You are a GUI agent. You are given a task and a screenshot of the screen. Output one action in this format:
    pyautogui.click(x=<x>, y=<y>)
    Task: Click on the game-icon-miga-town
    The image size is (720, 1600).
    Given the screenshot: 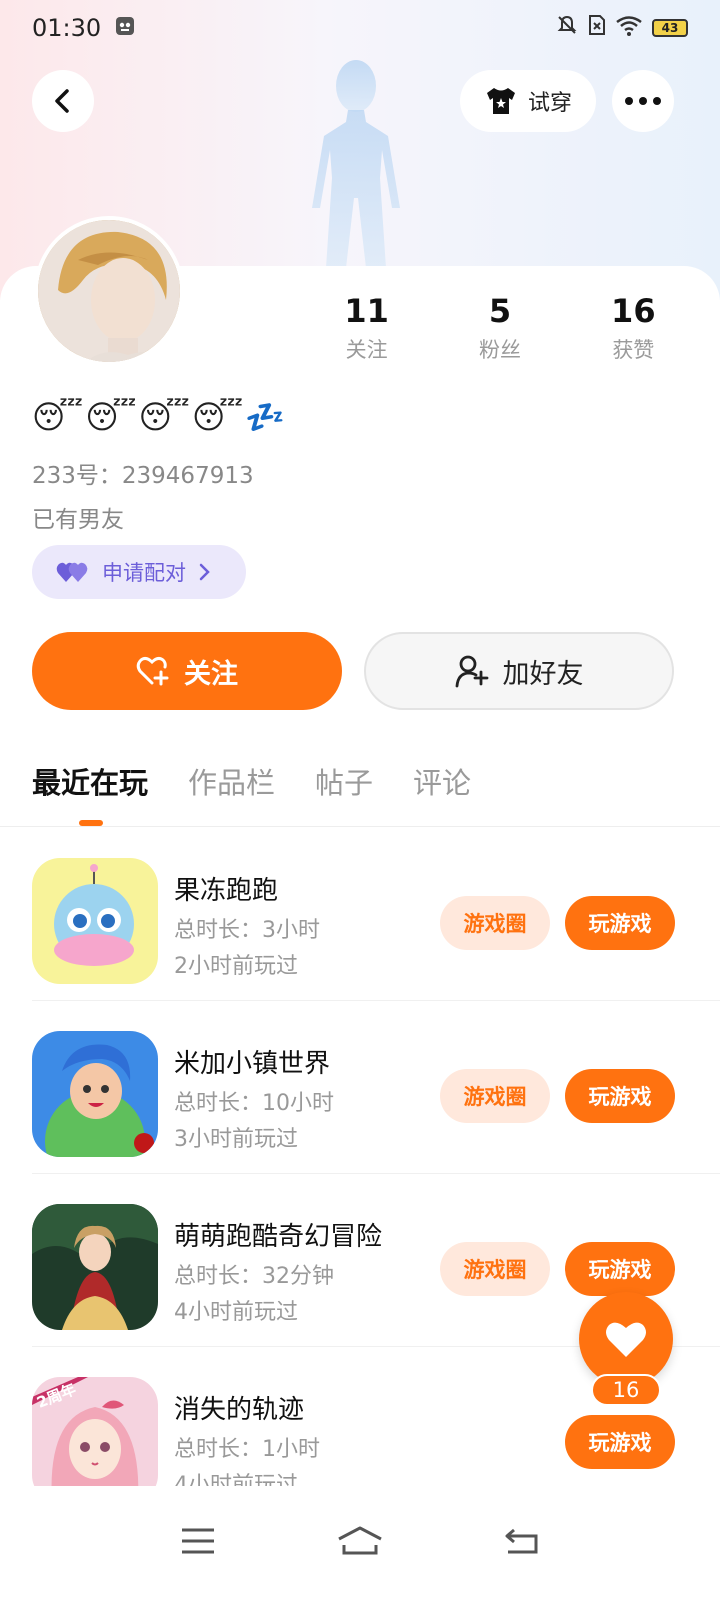 What is the action you would take?
    pyautogui.click(x=95, y=1094)
    